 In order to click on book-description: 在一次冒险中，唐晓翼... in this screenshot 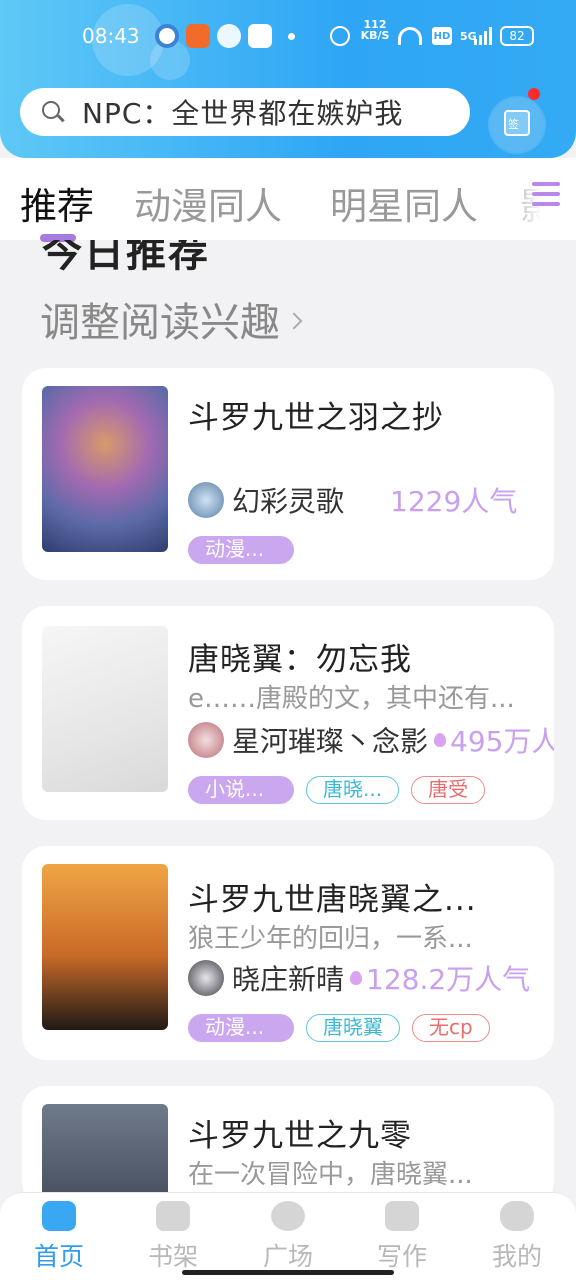, I will do `click(330, 1175)`.